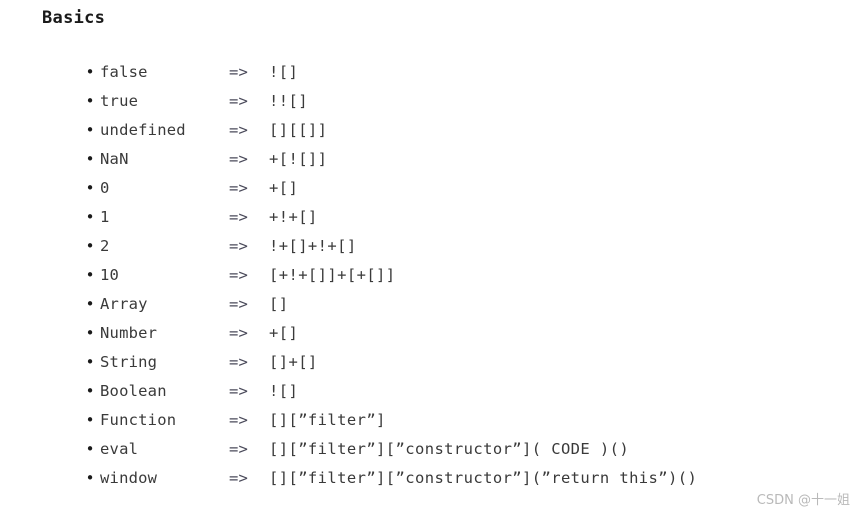 The height and width of the screenshot is (514, 868). What do you see at coordinates (110, 275) in the screenshot?
I see `expression-name: 10` at bounding box center [110, 275].